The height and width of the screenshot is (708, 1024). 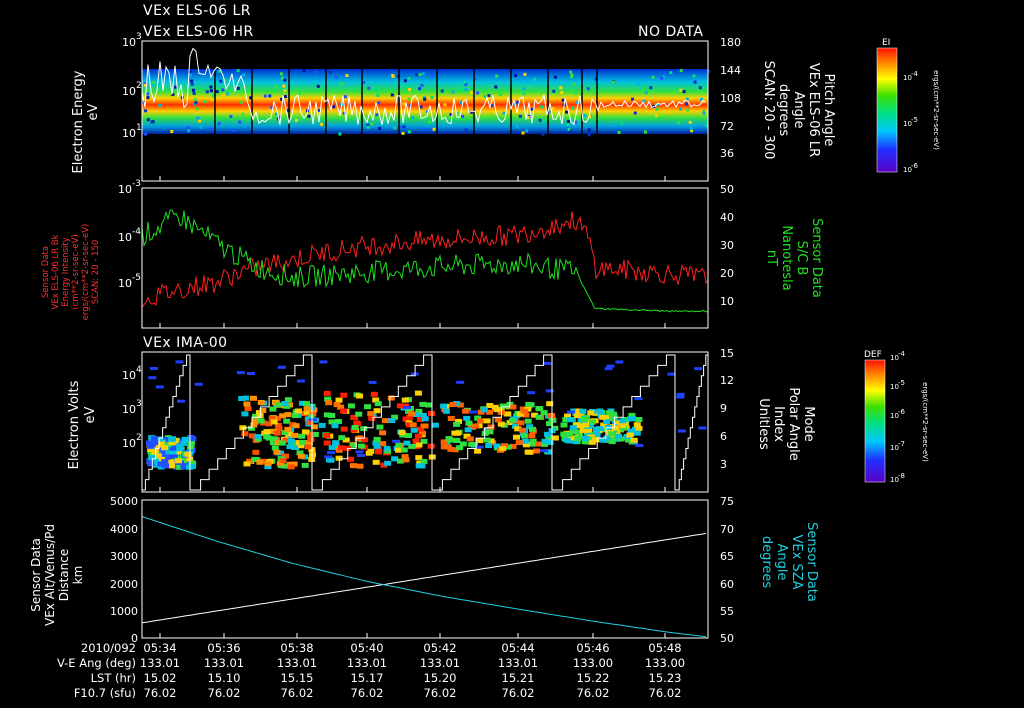 What do you see at coordinates (730, 42) in the screenshot?
I see `p1-rtick-0: 180` at bounding box center [730, 42].